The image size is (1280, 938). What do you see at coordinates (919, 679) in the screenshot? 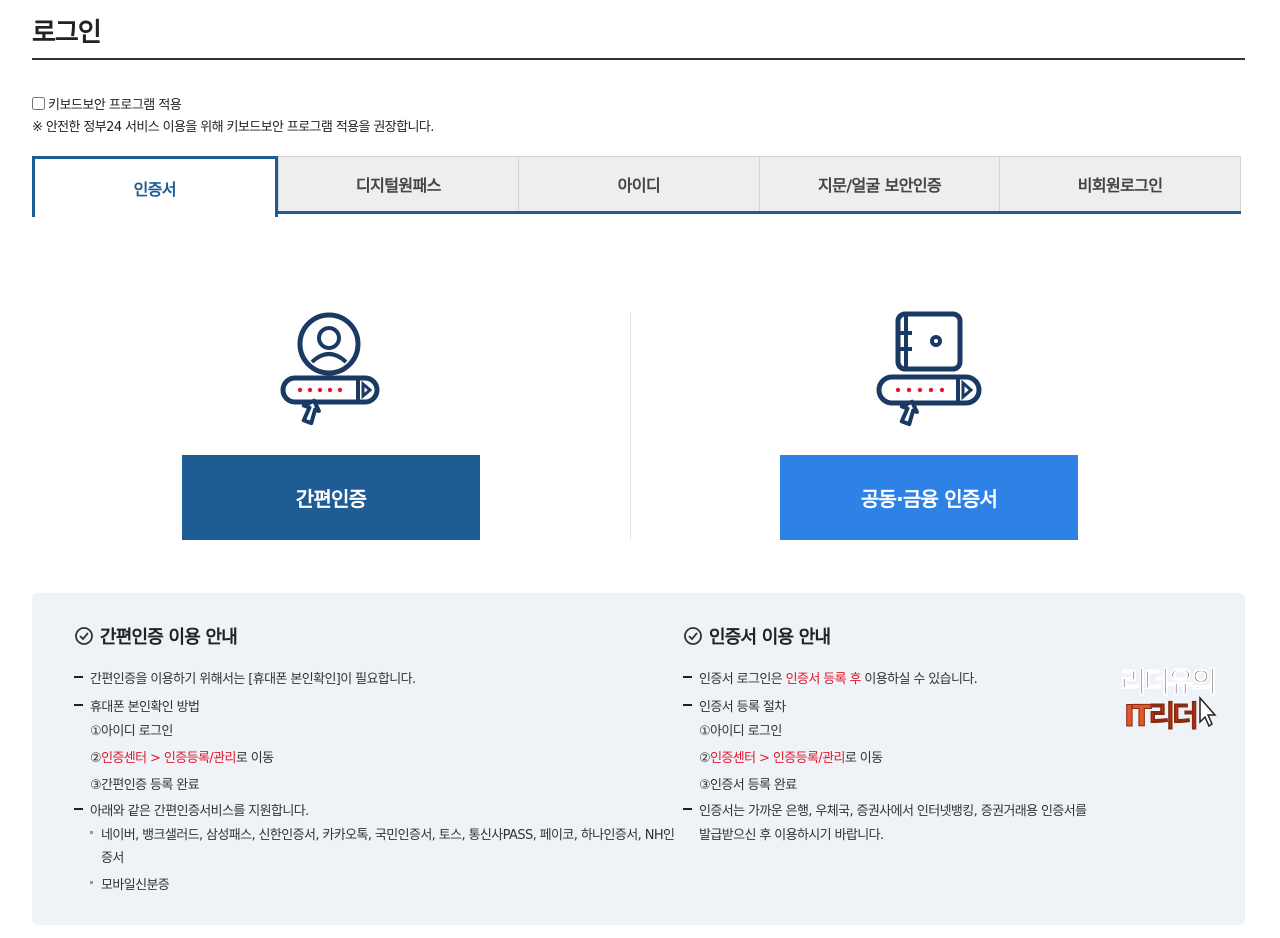
I see `line-suffix: 이용하실 수 있습니다.` at bounding box center [919, 679].